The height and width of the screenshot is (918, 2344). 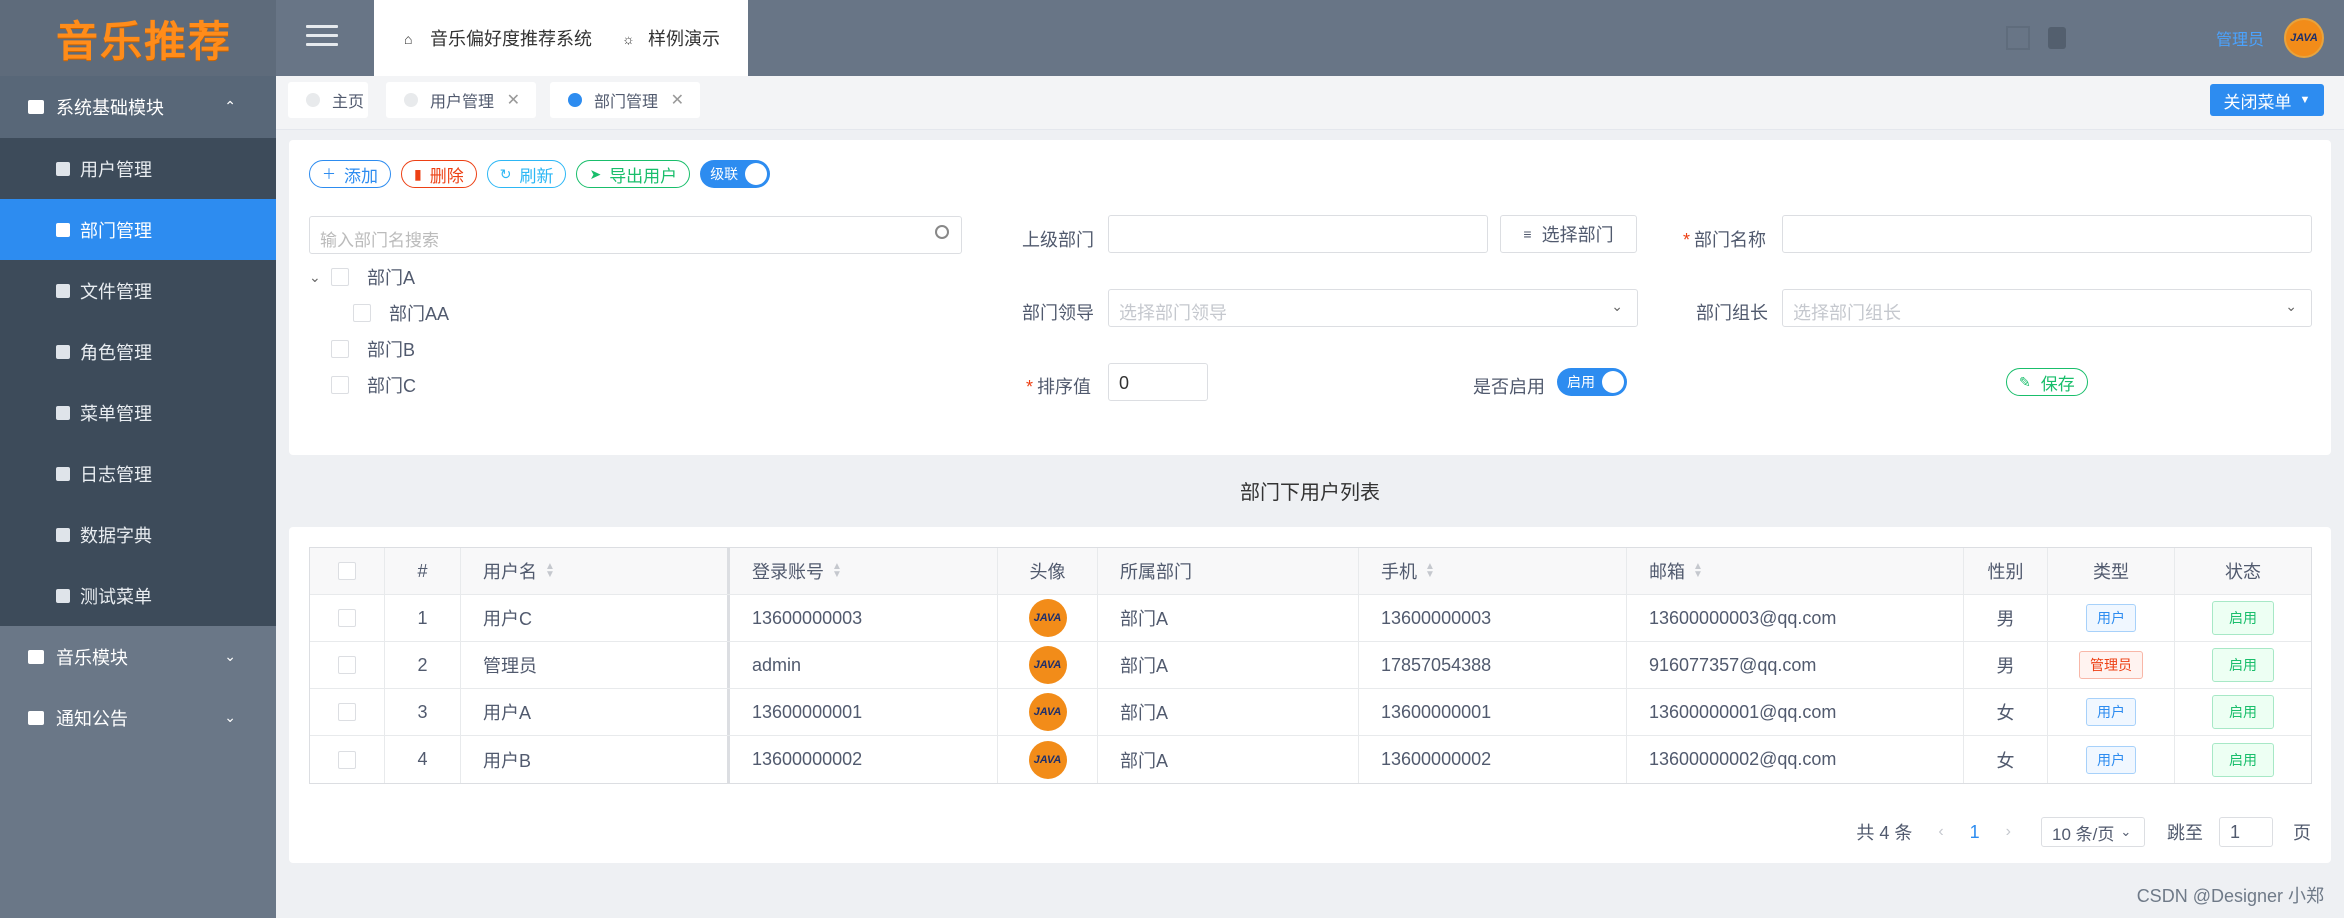 What do you see at coordinates (735, 174) in the screenshot?
I see `cascade-switch: 级联` at bounding box center [735, 174].